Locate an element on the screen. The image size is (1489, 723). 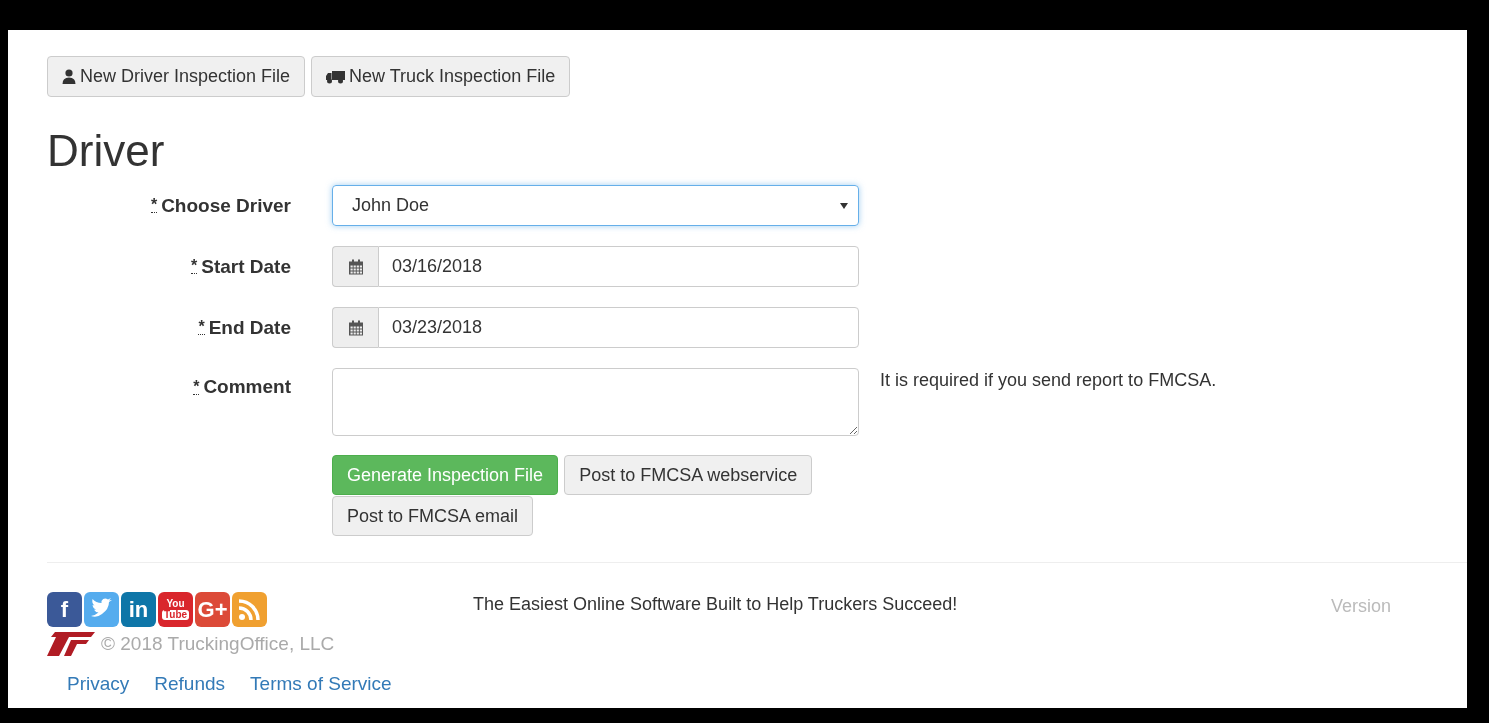
driver-select: John Doe is located at coordinates (595, 205).